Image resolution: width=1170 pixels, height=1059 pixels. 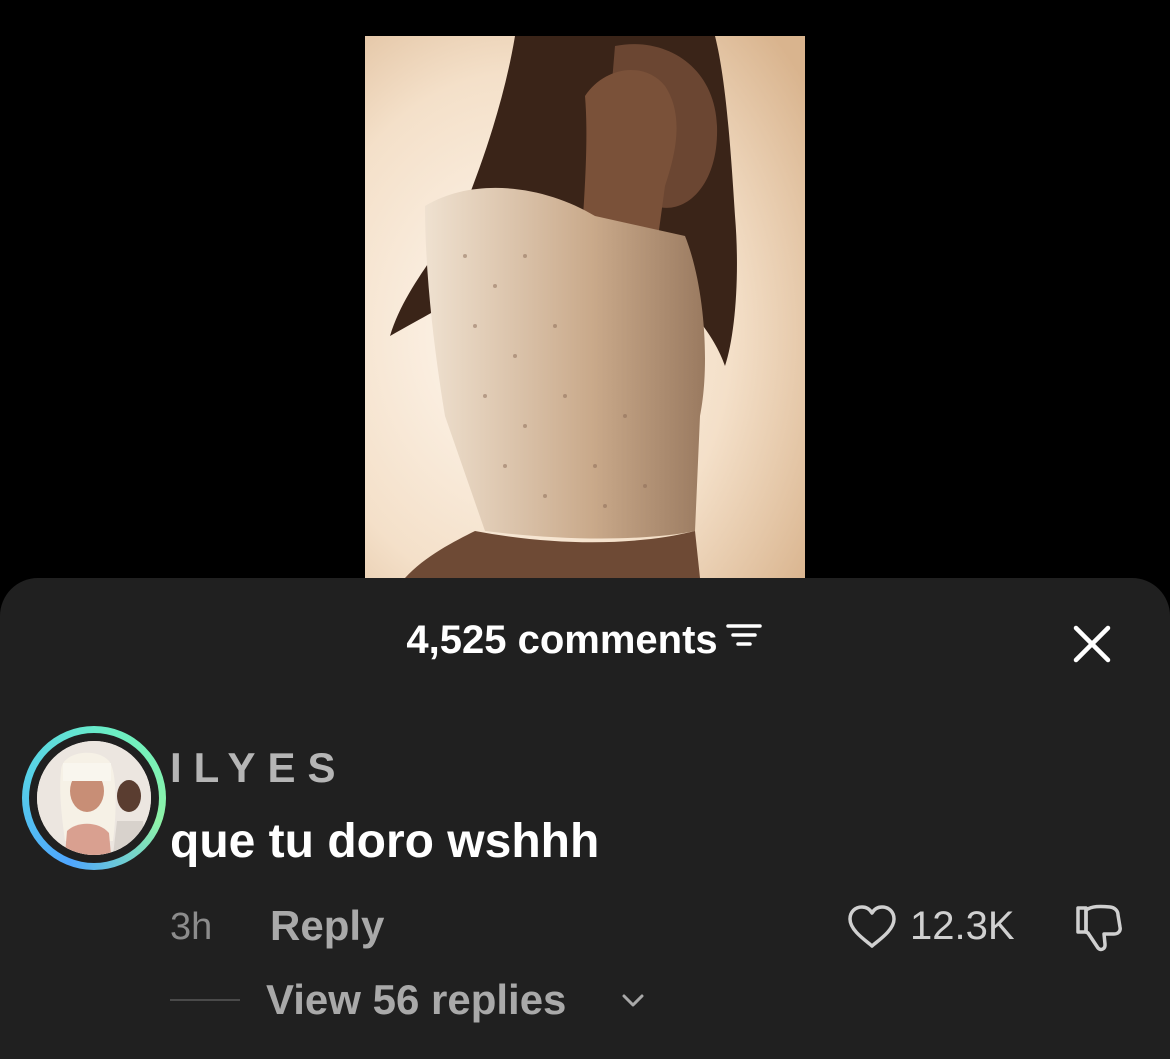 I want to click on comments-title: 4,525 comments, so click(x=585, y=640).